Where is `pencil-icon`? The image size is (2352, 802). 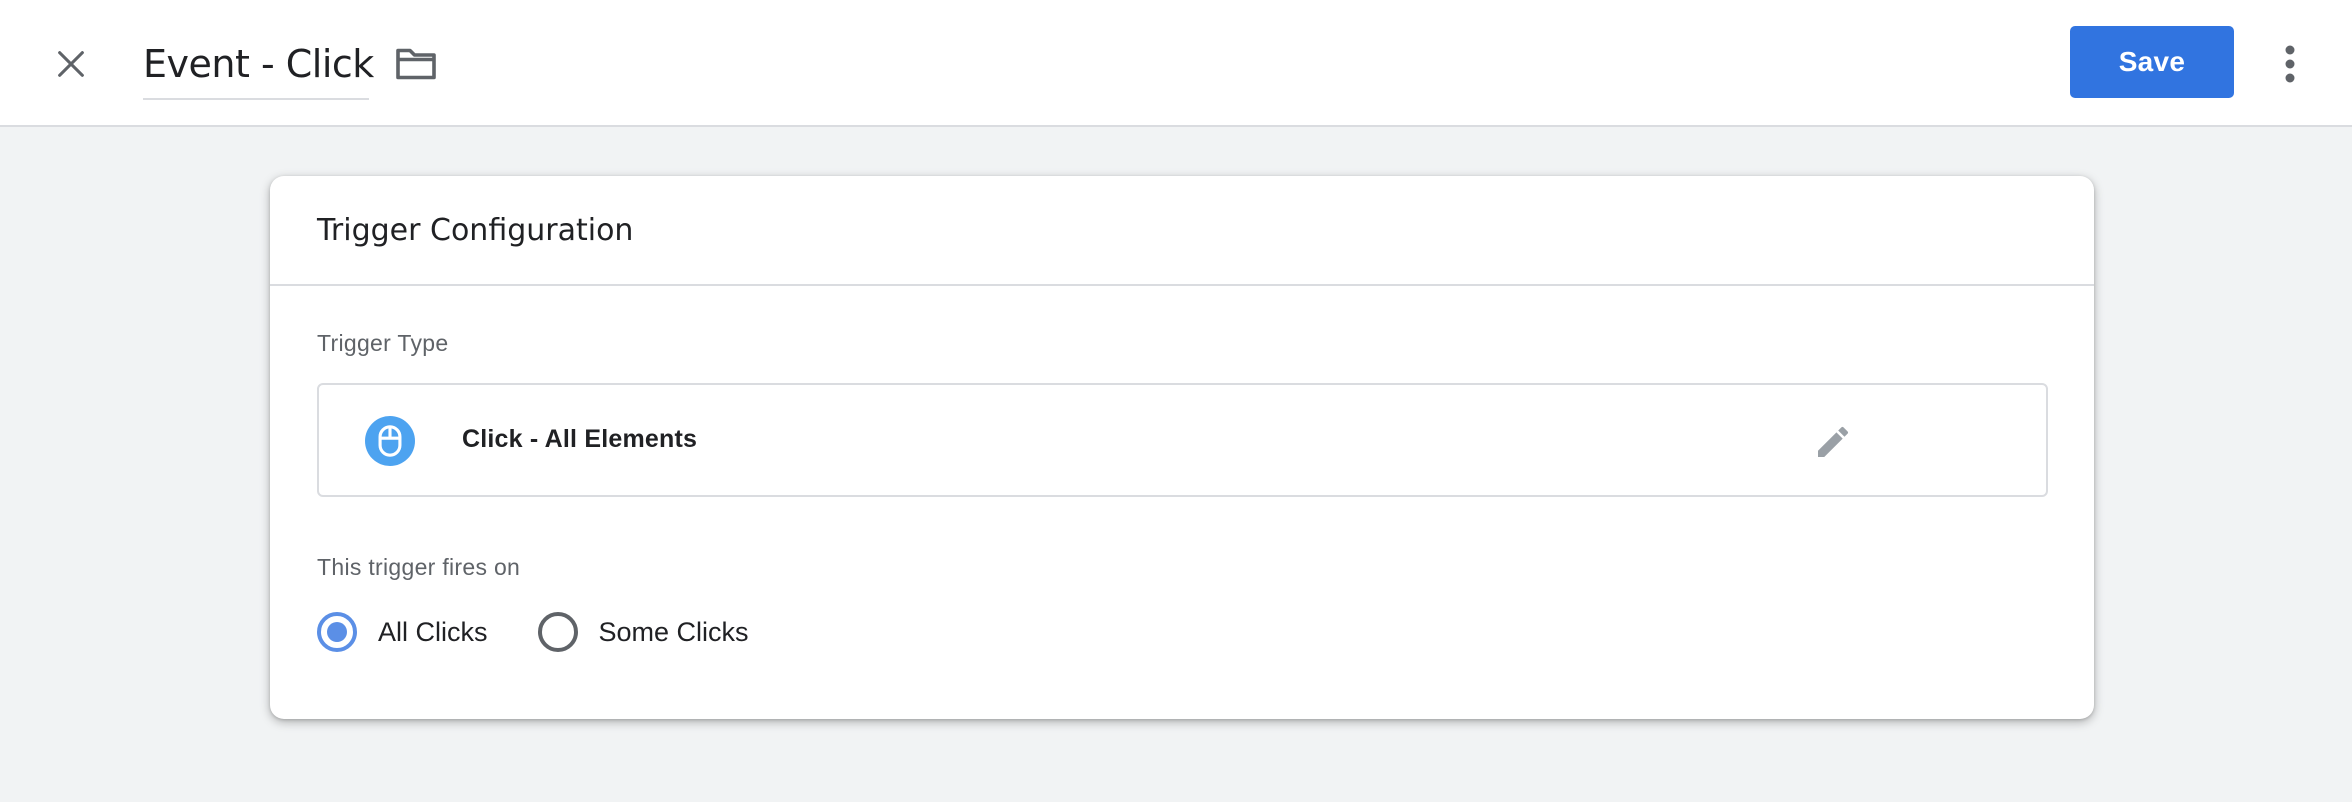 pencil-icon is located at coordinates (1833, 442).